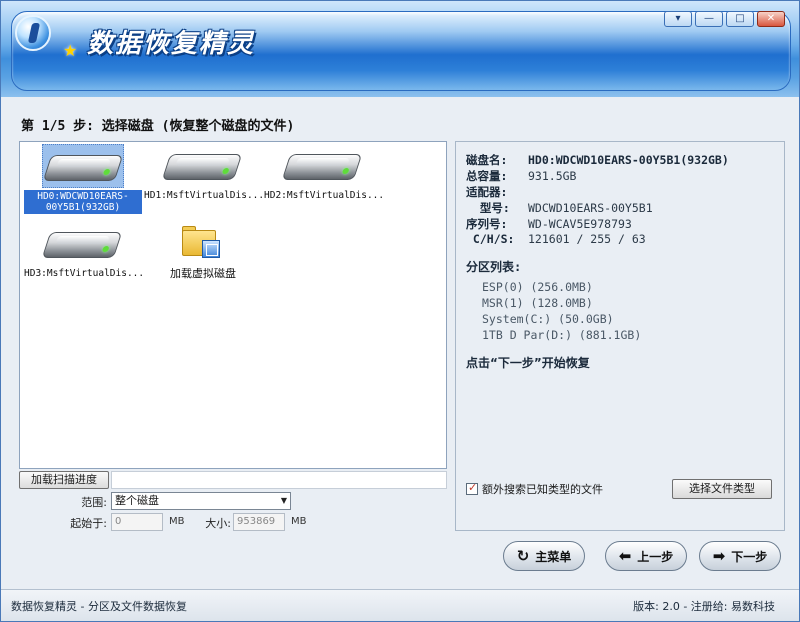 This screenshot has width=800, height=622. I want to click on partition-item: MSR(1) (128.0MB), so click(537, 303).